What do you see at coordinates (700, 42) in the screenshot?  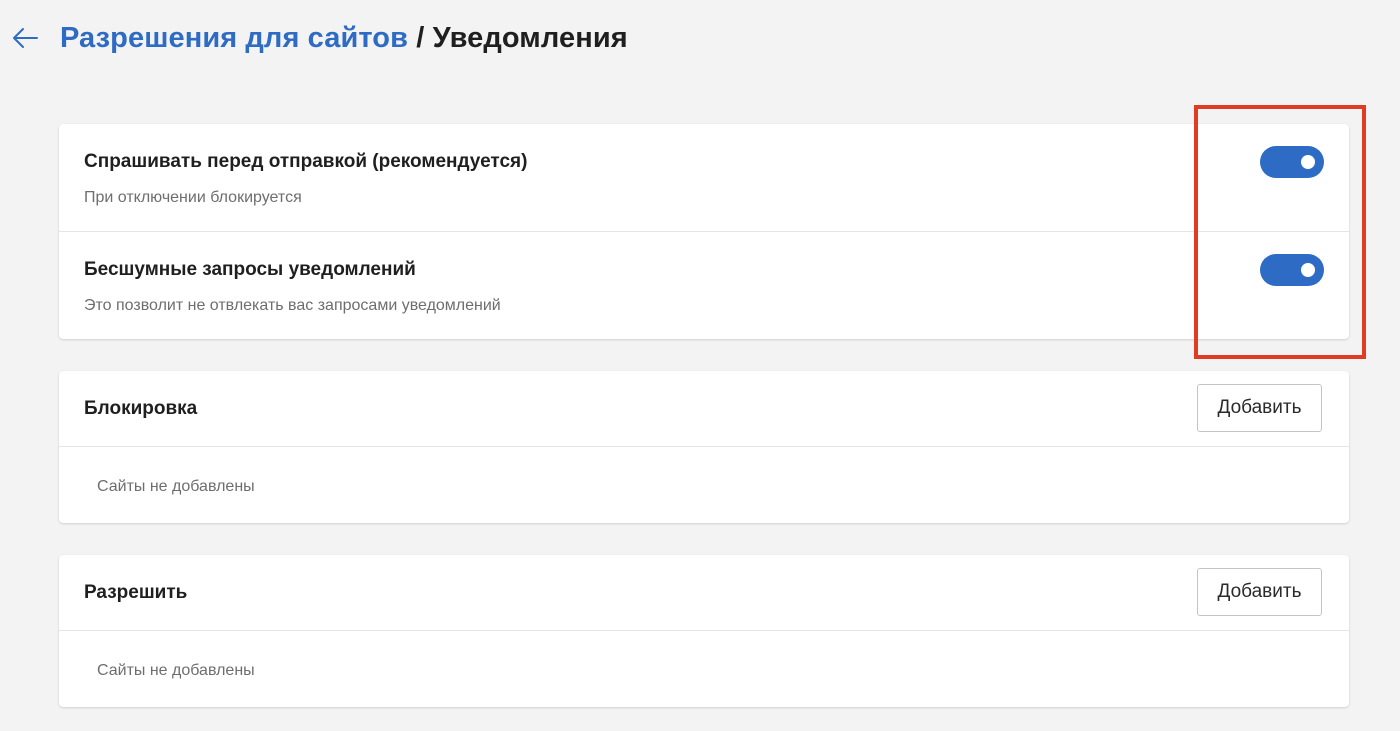 I see `page-header: Разрешения для сайтов / Уведомления` at bounding box center [700, 42].